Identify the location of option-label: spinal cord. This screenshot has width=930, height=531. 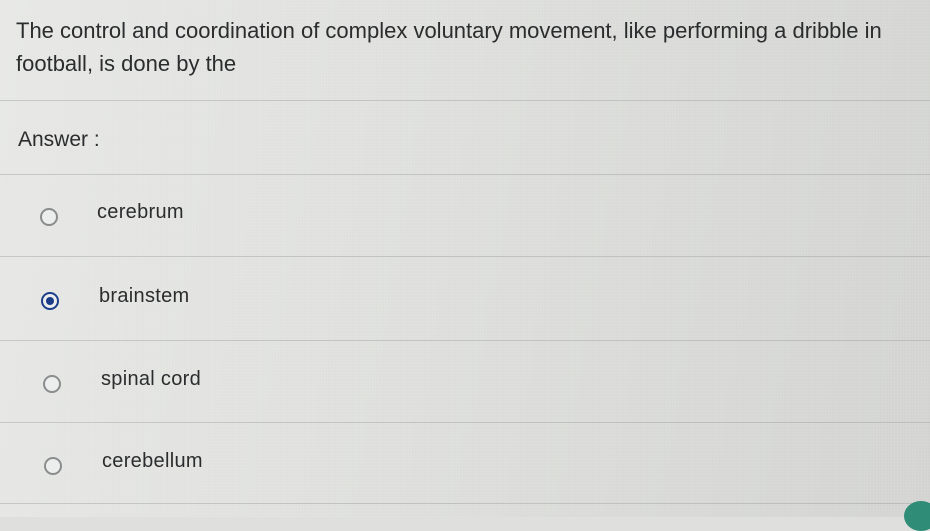
(151, 379).